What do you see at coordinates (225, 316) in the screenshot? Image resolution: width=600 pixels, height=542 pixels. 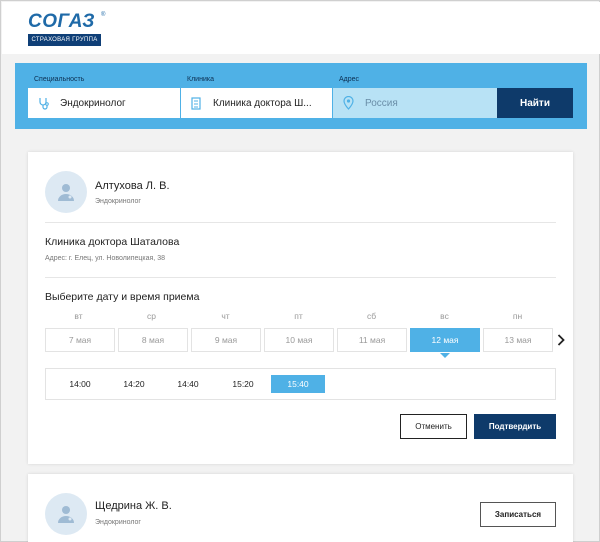 I see `weekday-label: чт` at bounding box center [225, 316].